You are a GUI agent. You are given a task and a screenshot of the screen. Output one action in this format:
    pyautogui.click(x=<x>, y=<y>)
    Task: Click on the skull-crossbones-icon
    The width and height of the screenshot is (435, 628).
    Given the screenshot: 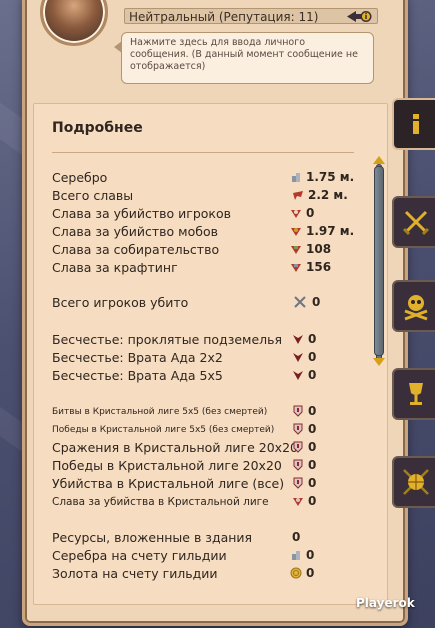 What is the action you would take?
    pyautogui.click(x=416, y=308)
    